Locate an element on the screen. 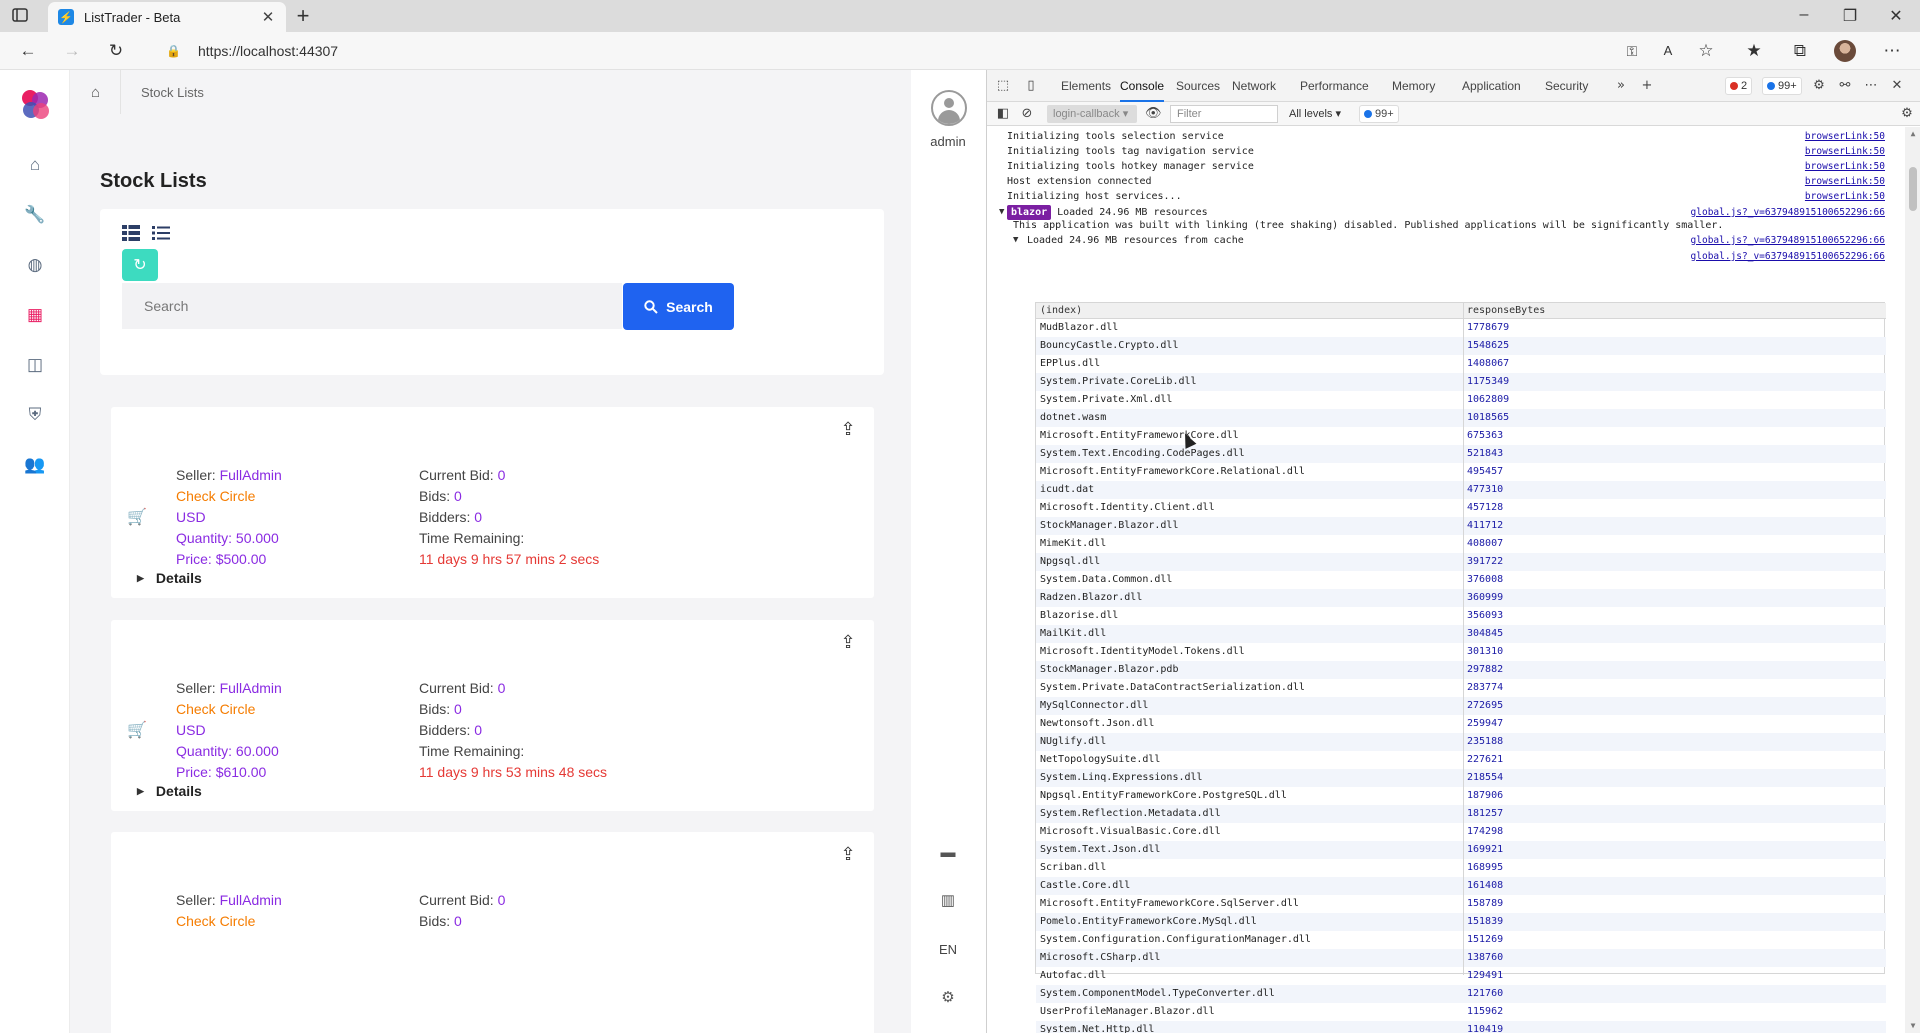  profile-avatar is located at coordinates (1845, 51).